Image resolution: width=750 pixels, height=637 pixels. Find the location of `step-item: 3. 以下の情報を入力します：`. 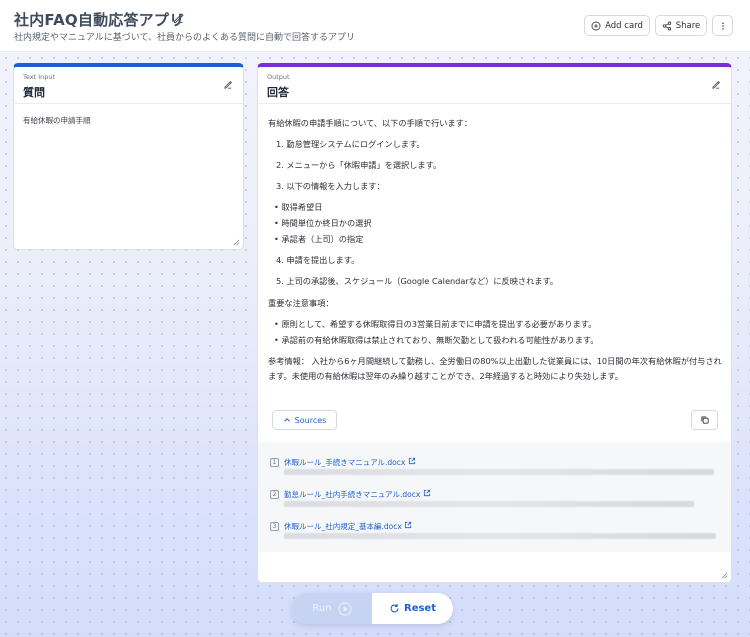

step-item: 3. 以下の情報を入力します： is located at coordinates (330, 186).